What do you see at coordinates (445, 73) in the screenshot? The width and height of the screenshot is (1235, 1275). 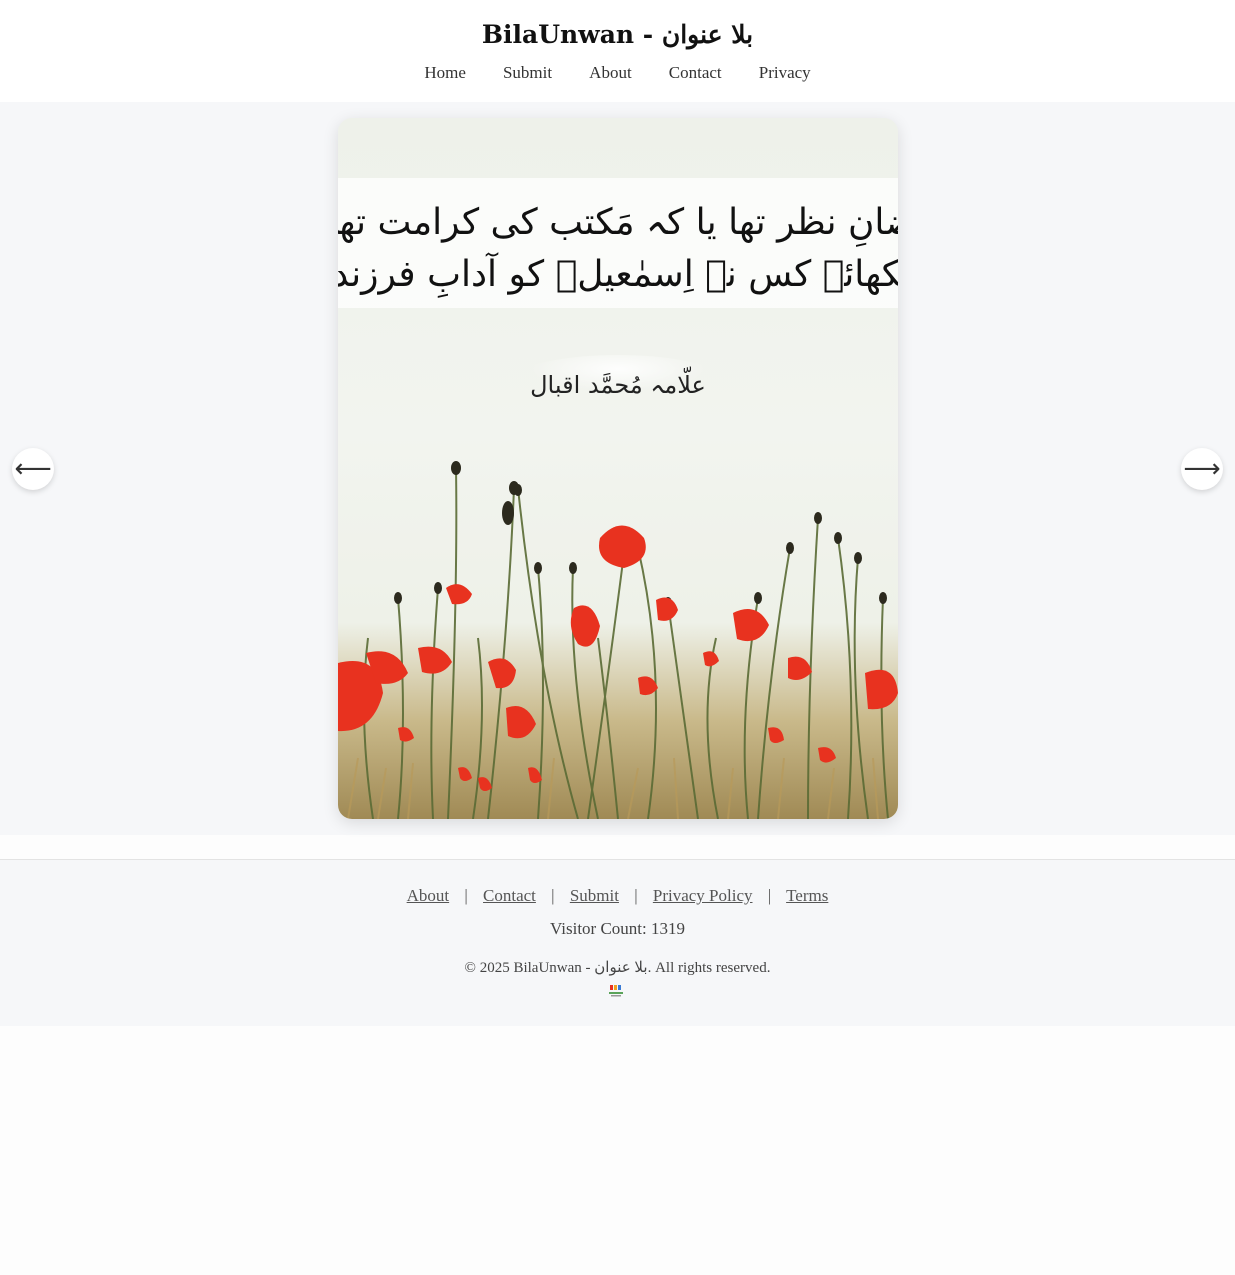 I see `nav-home: Home` at bounding box center [445, 73].